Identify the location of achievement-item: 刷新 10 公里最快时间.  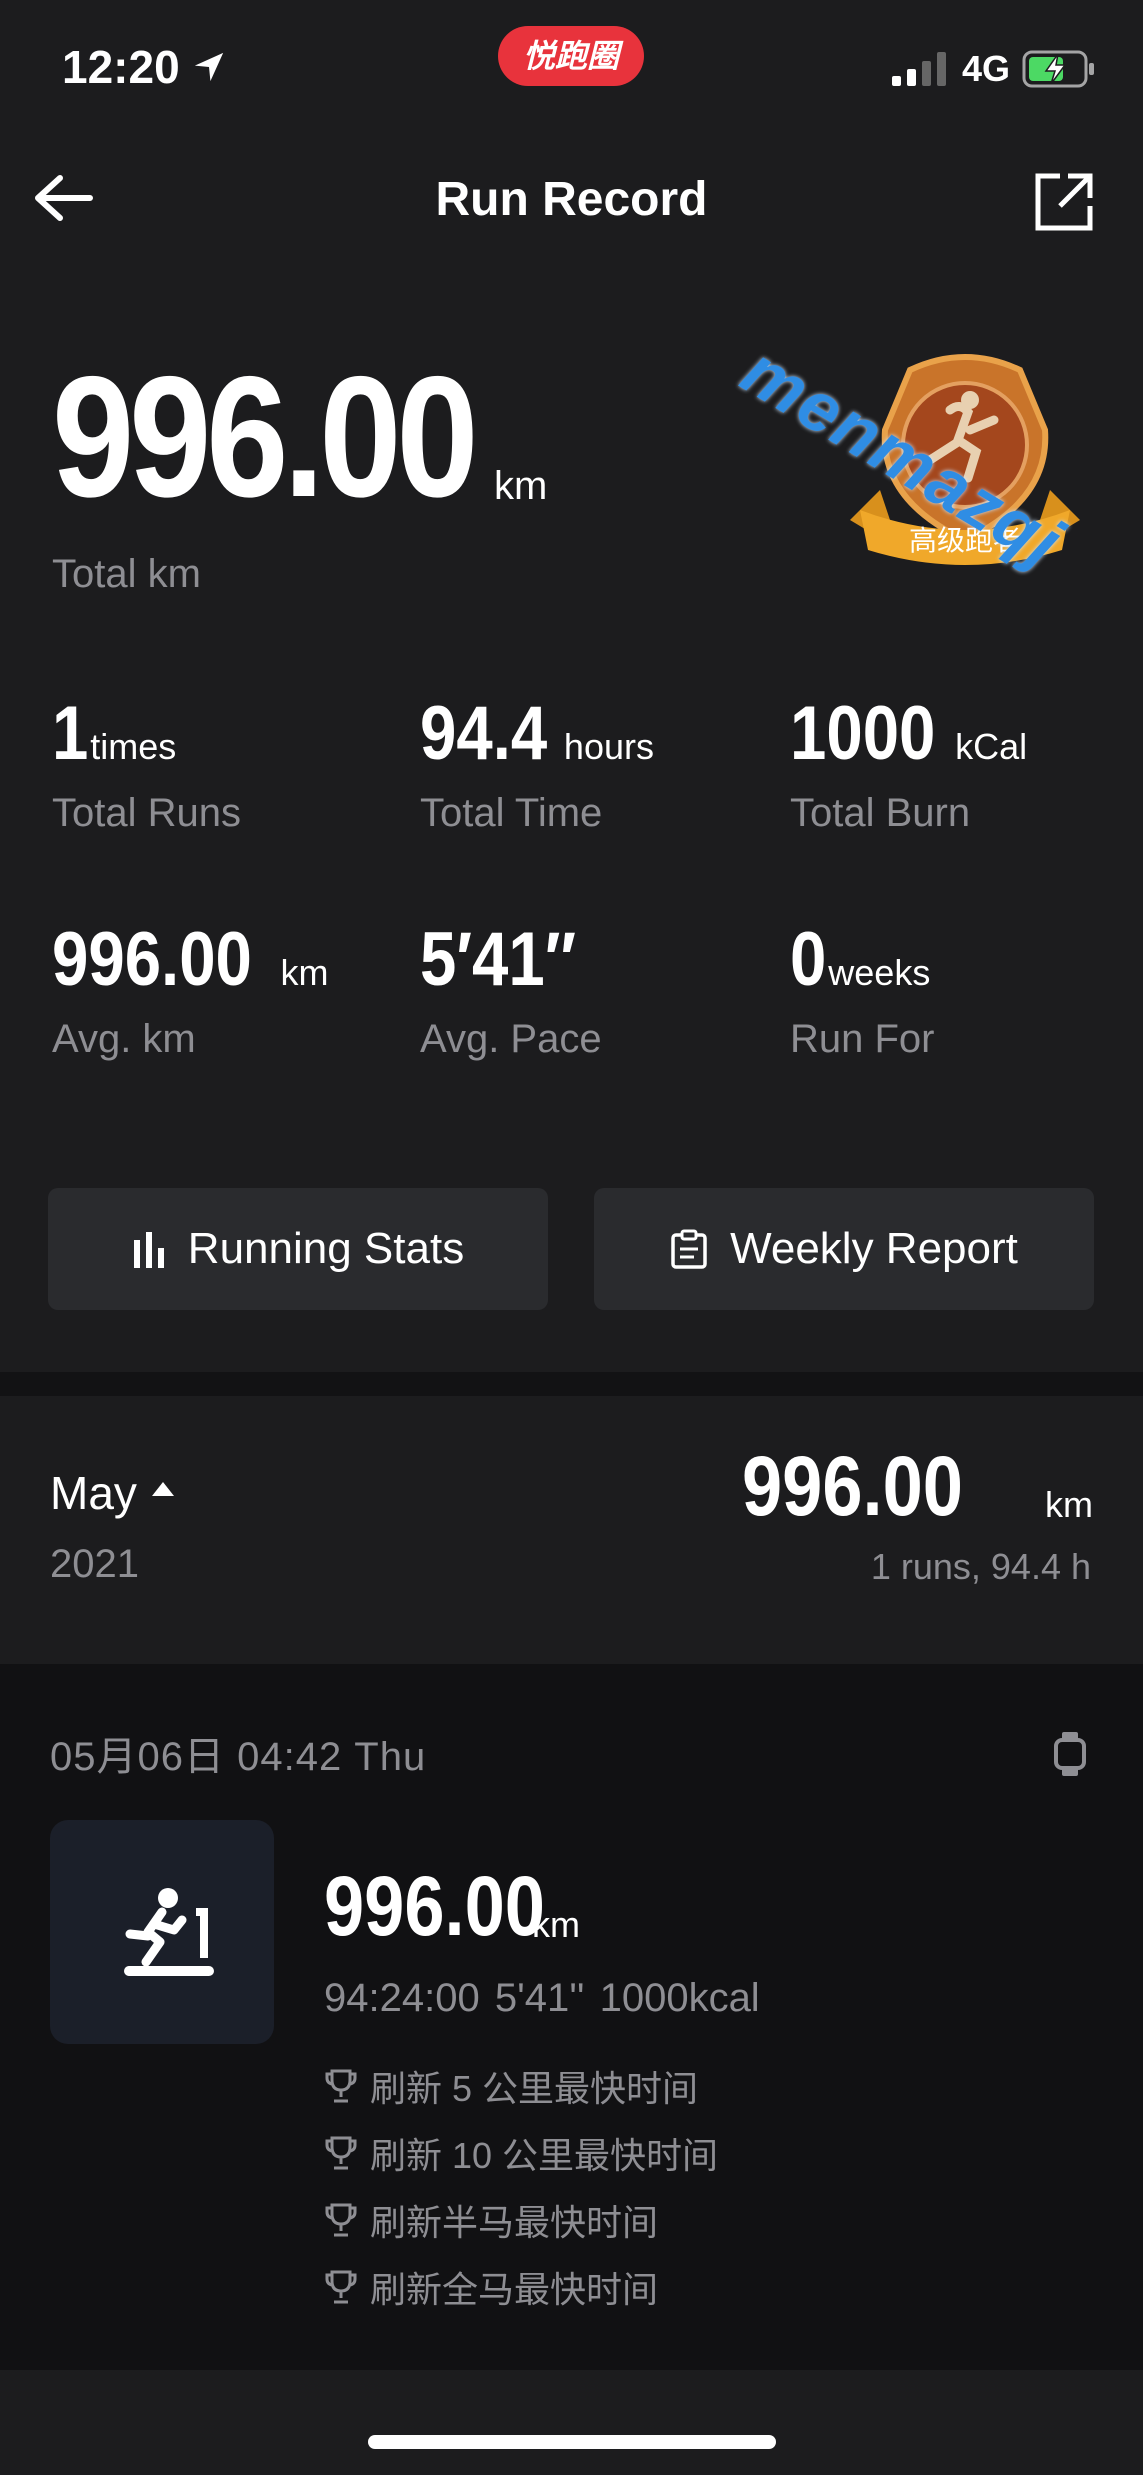
(521, 2153).